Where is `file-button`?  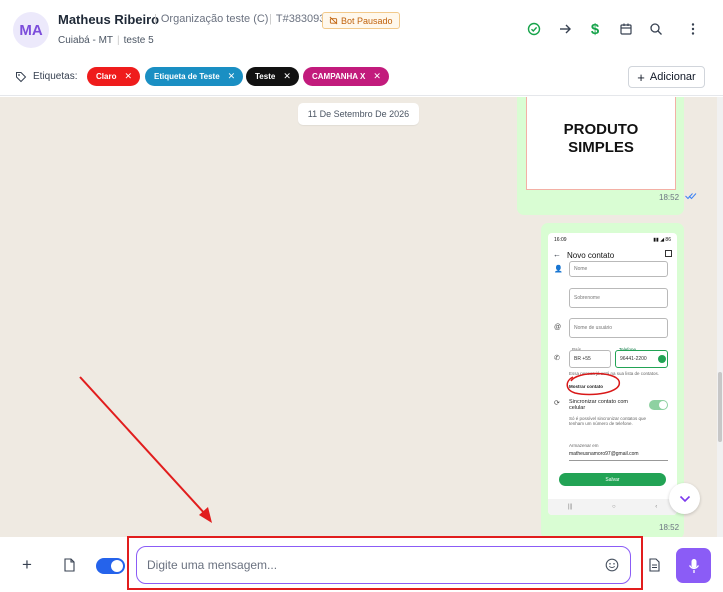 file-button is located at coordinates (69, 565).